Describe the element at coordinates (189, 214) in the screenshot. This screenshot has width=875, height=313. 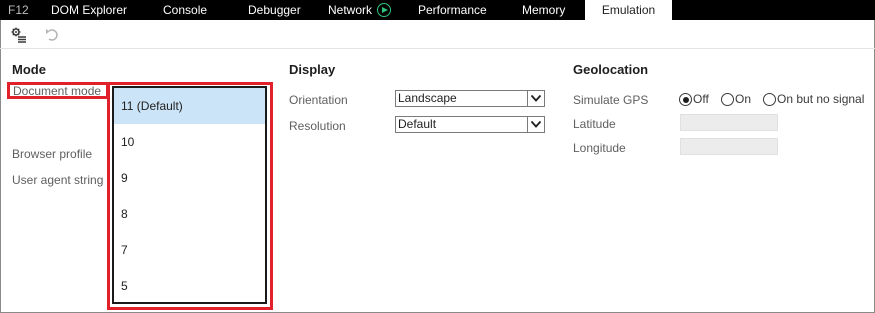
I see `document-mode-option: 8` at that location.